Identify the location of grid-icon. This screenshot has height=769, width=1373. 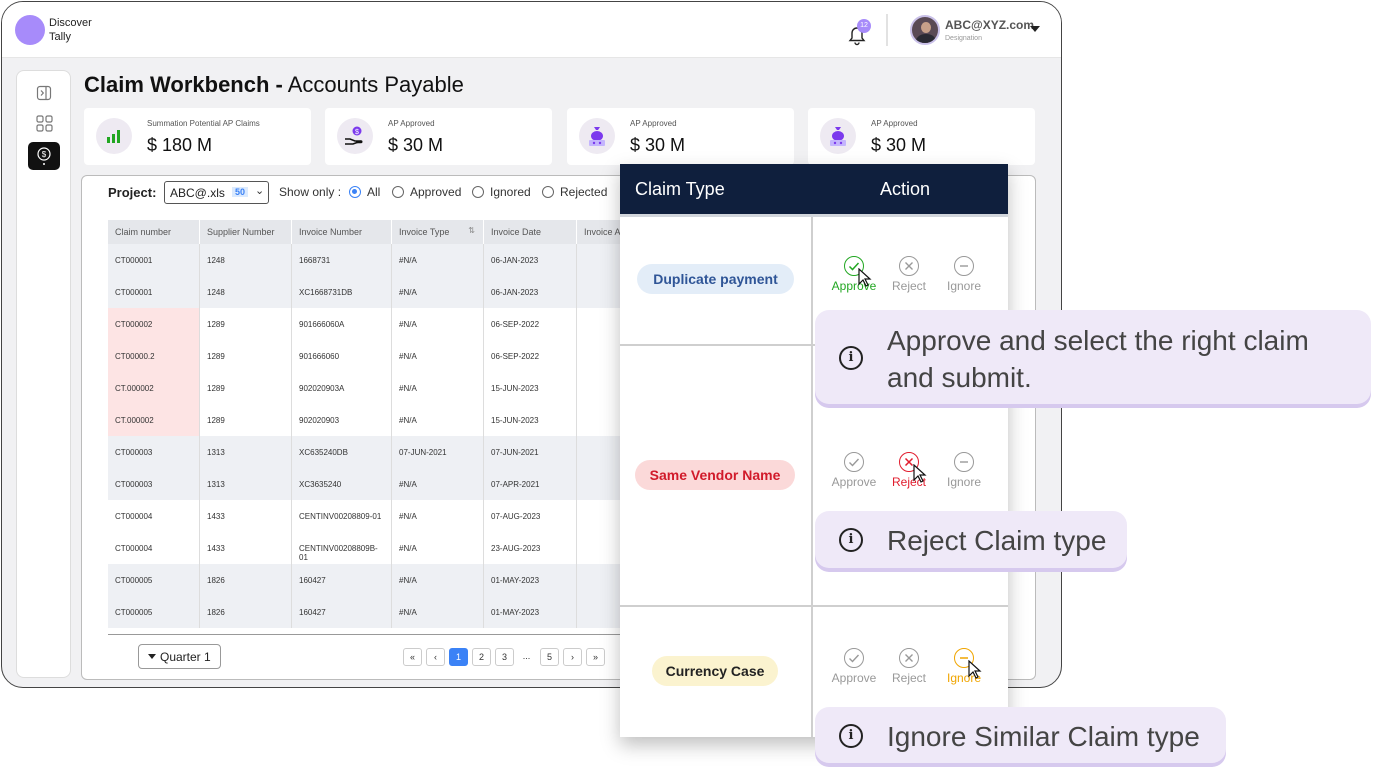
(44, 123).